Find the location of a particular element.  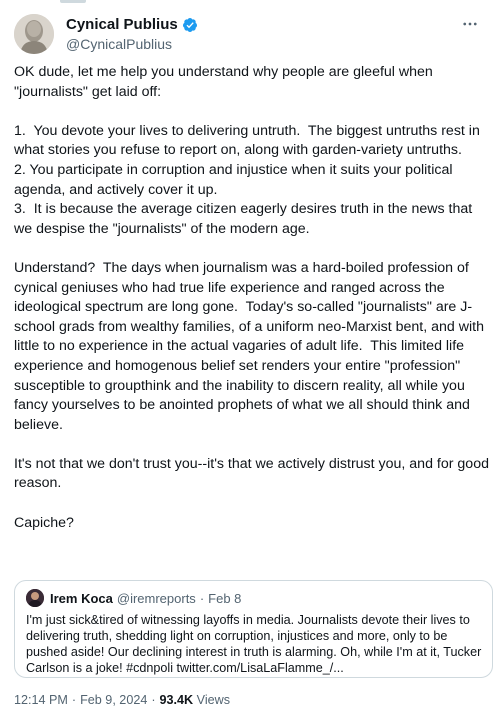

top-edge is located at coordinates (249, 3).